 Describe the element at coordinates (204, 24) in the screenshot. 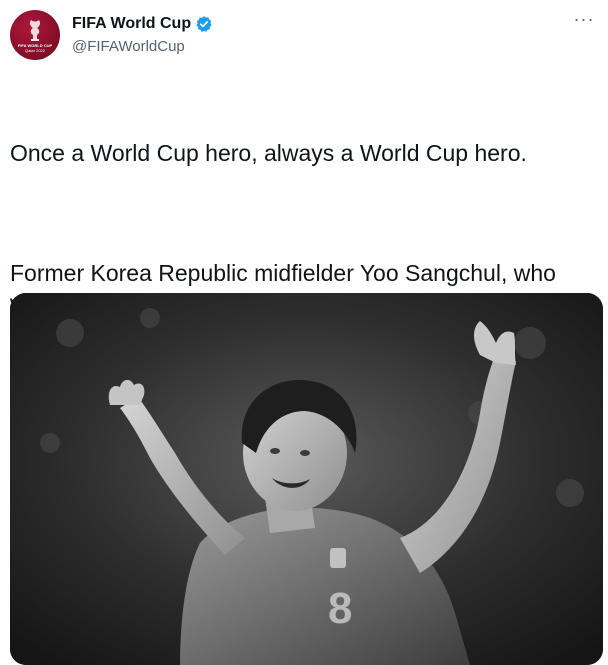

I see `verified-badge-icon` at that location.